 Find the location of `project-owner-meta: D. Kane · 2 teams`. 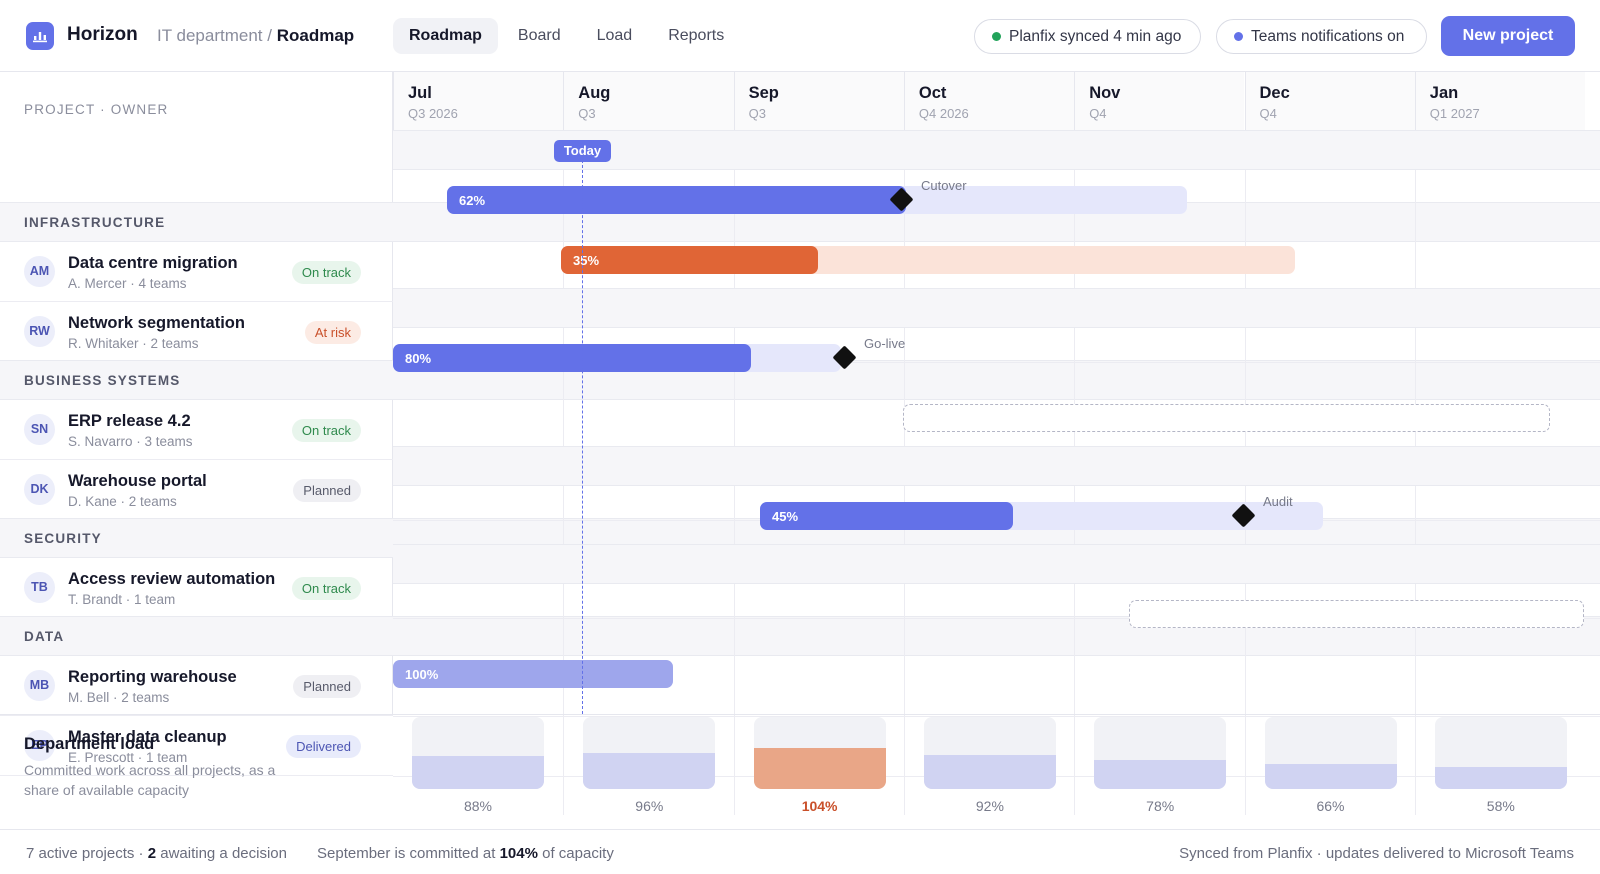

project-owner-meta: D. Kane · 2 teams is located at coordinates (122, 501).